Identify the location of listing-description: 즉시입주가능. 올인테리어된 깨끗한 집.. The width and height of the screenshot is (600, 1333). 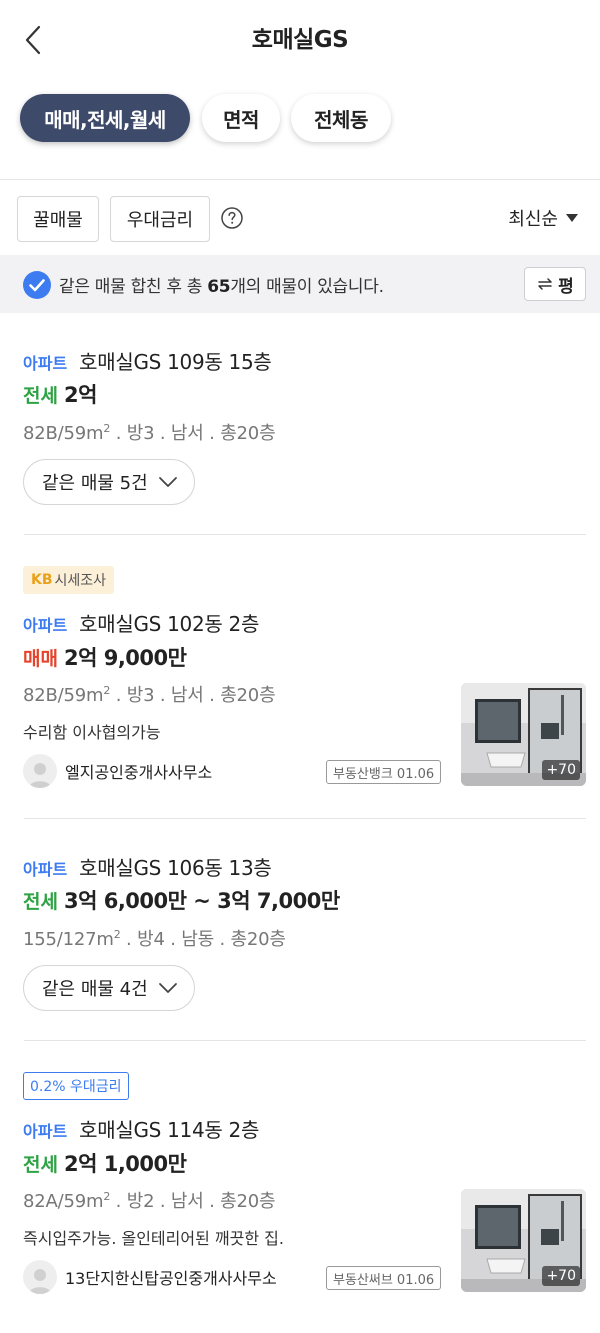
(153, 1238).